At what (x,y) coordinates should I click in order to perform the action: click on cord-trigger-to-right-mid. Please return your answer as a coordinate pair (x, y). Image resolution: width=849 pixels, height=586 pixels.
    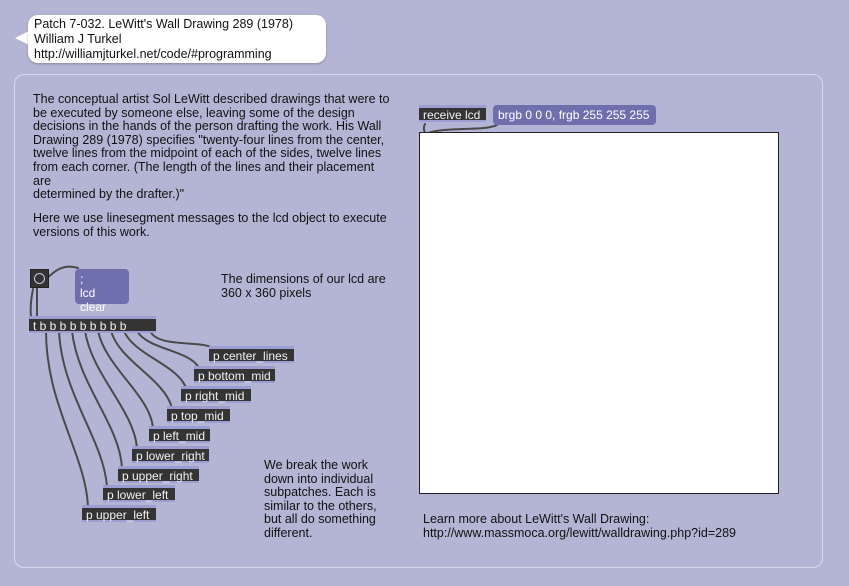
    Looking at the image, I should click on (155, 359).